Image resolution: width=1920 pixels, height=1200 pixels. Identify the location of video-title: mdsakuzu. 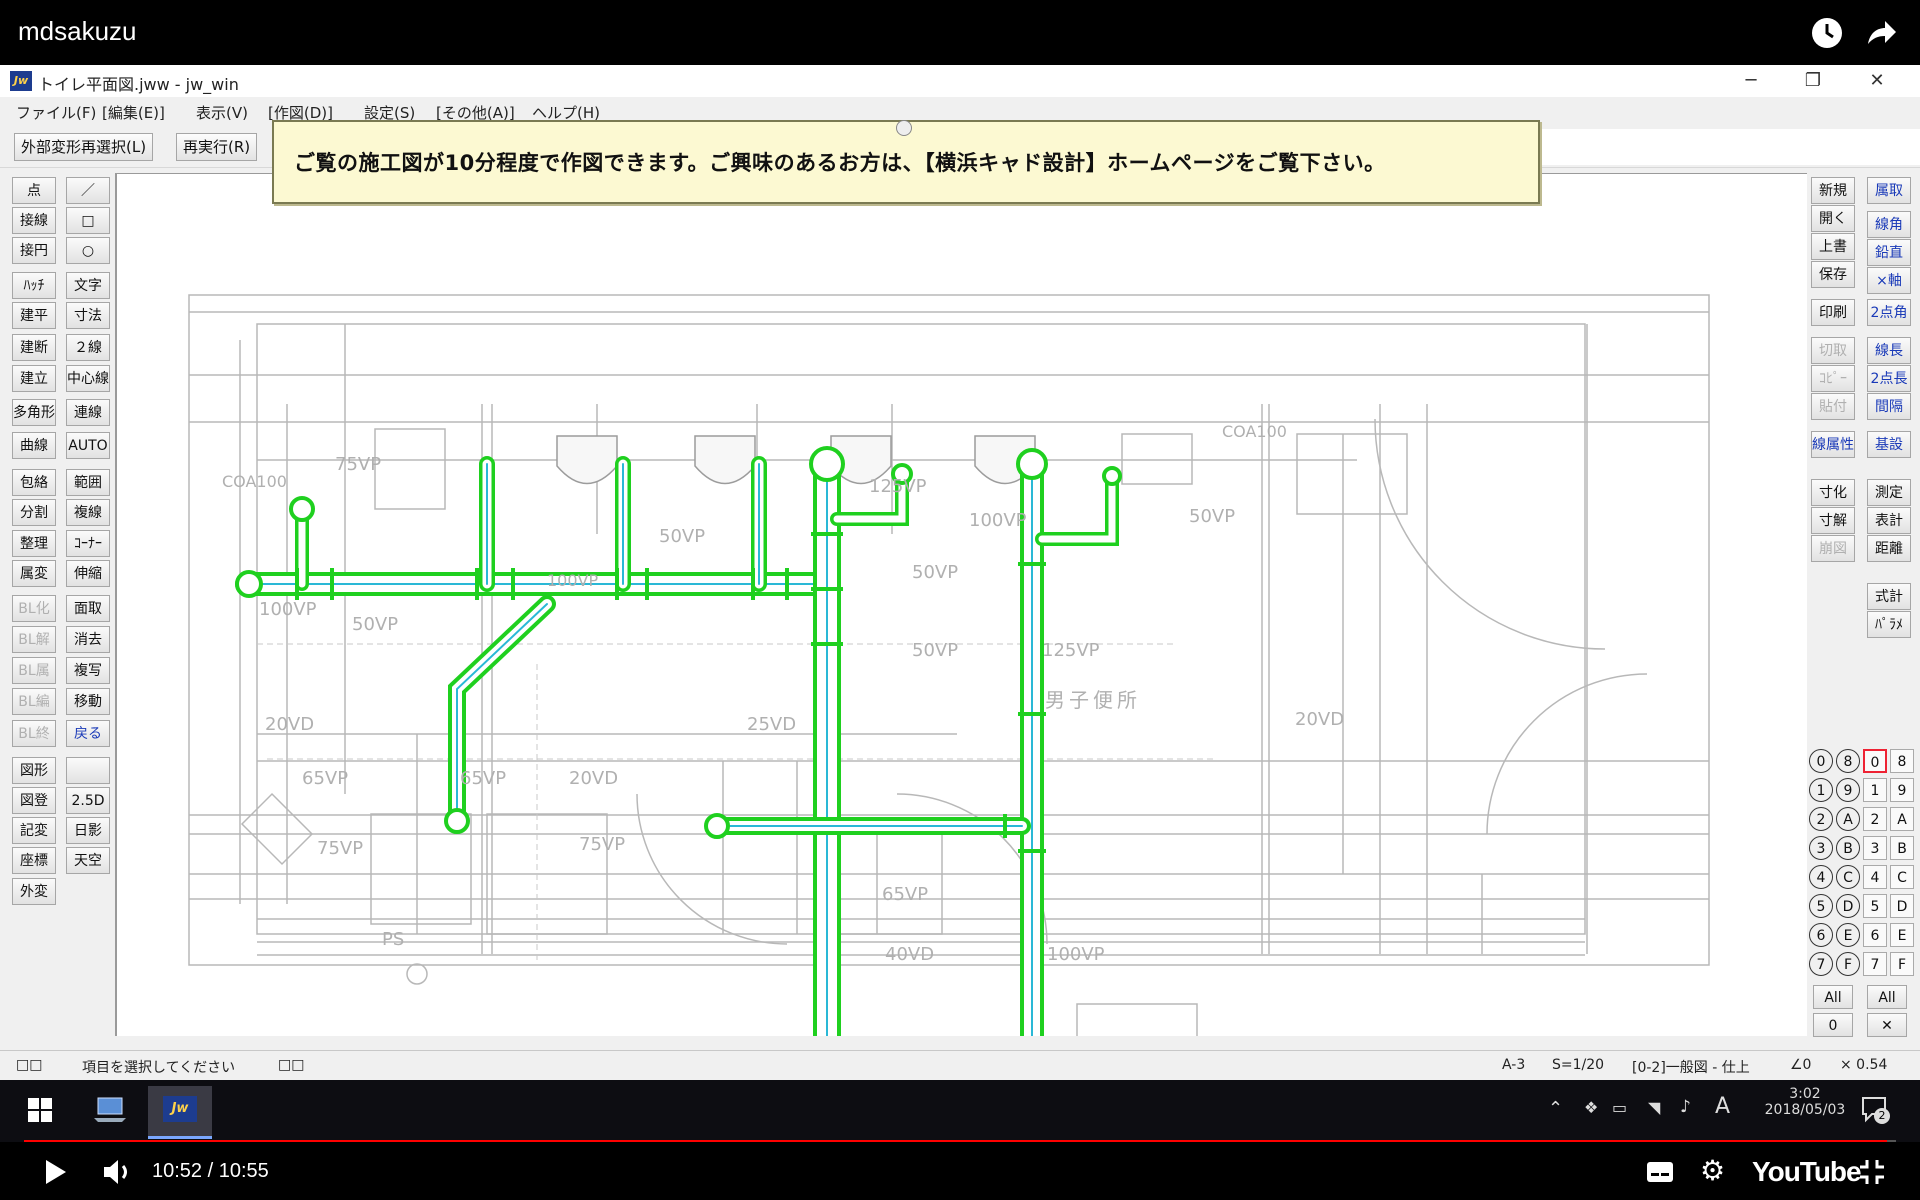
(77, 31).